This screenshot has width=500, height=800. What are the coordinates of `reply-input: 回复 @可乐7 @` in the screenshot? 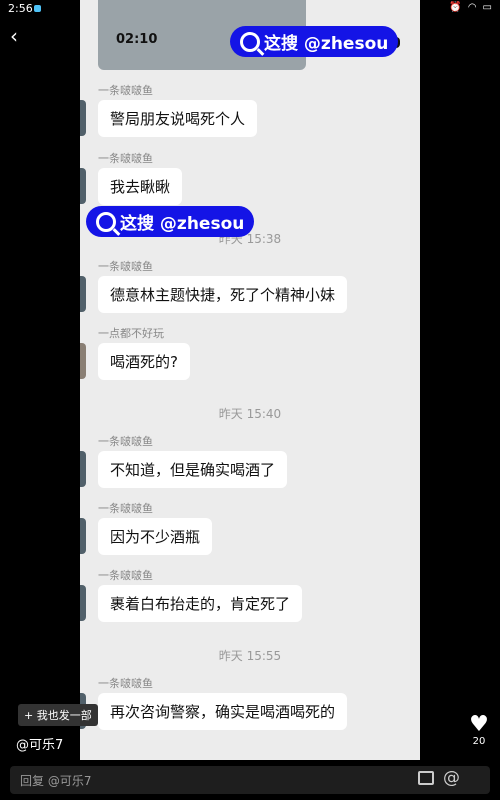 It's located at (250, 780).